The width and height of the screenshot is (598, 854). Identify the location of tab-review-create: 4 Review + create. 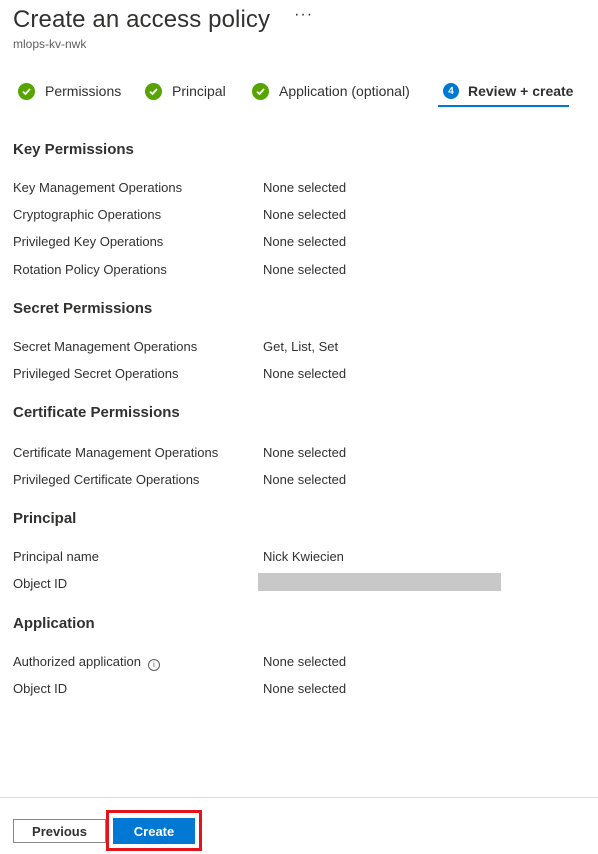
(508, 91).